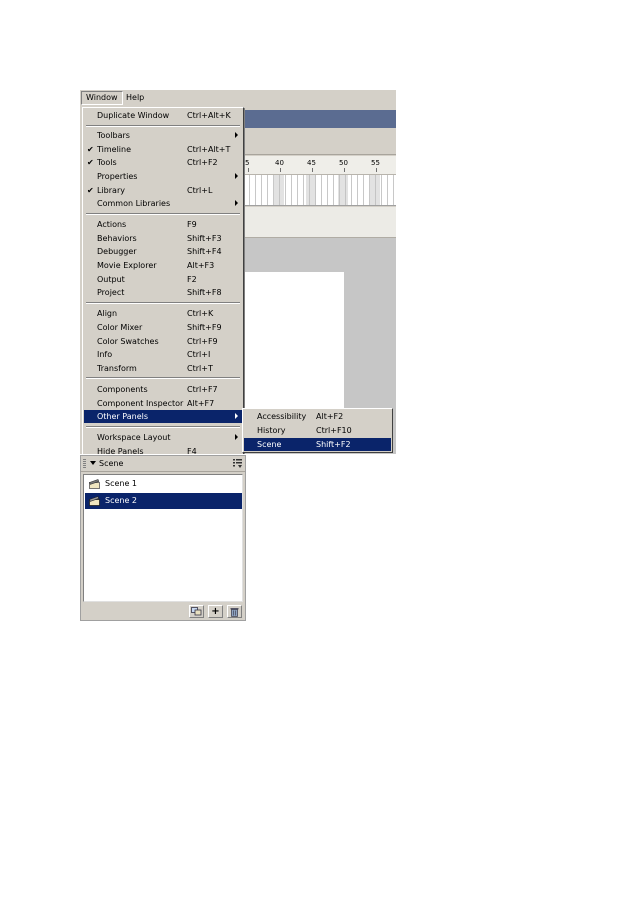  I want to click on collapse-triangle-icon, so click(93, 463).